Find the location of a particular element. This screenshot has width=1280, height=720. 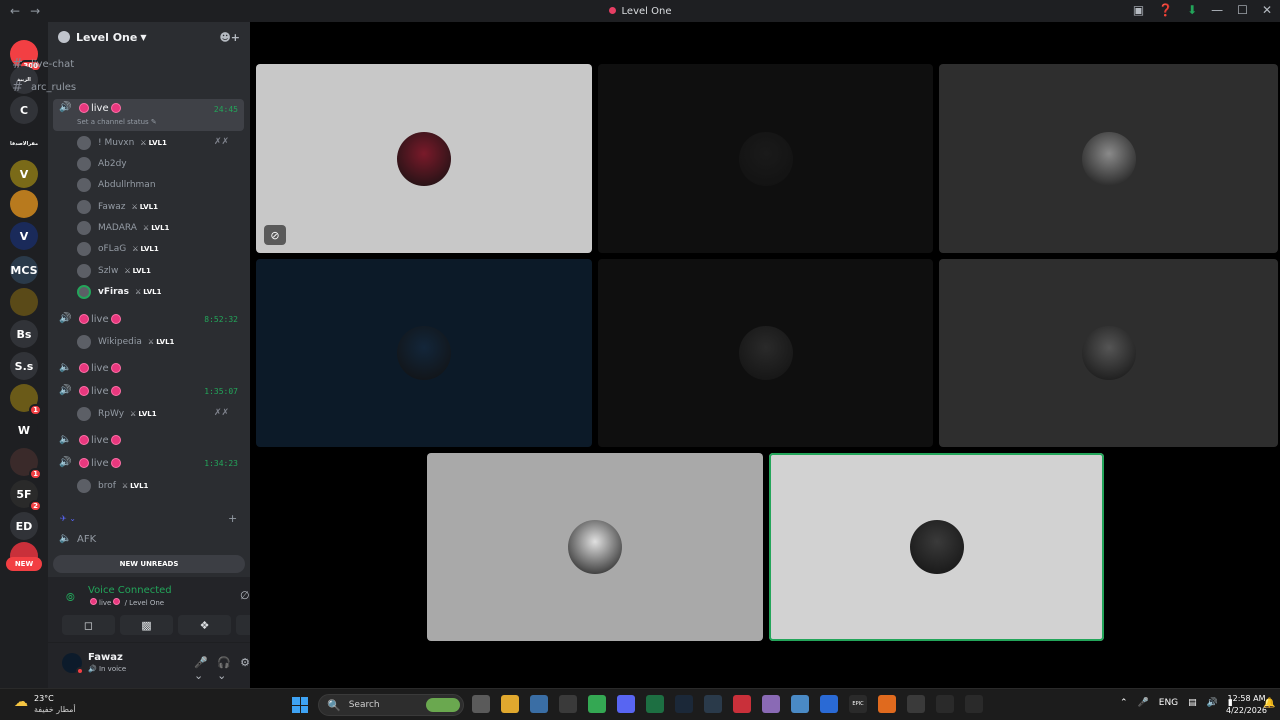

volume-icon: 🔊 is located at coordinates (1212, 703).